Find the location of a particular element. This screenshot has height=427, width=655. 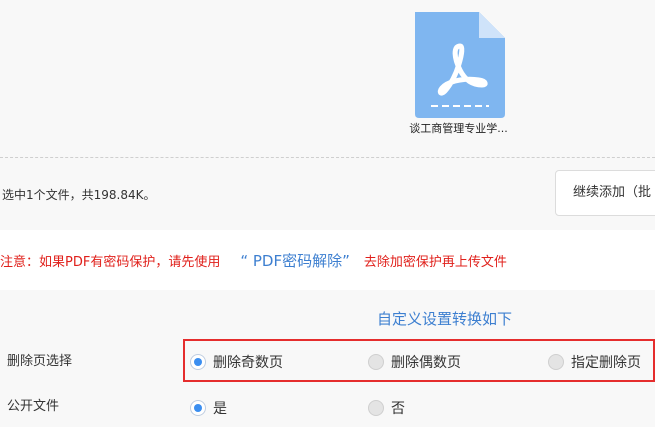

radio-public-yes-label: 是 is located at coordinates (220, 409).